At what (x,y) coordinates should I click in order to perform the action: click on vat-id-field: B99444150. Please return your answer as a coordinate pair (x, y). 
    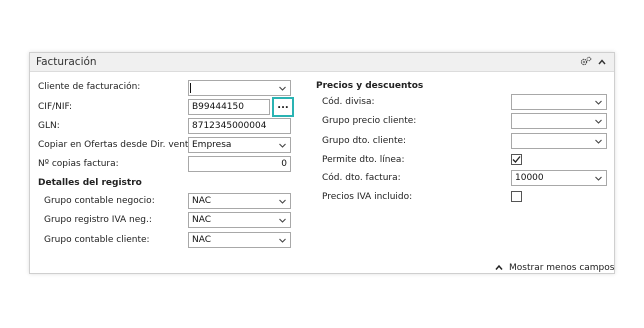
    Looking at the image, I should click on (229, 107).